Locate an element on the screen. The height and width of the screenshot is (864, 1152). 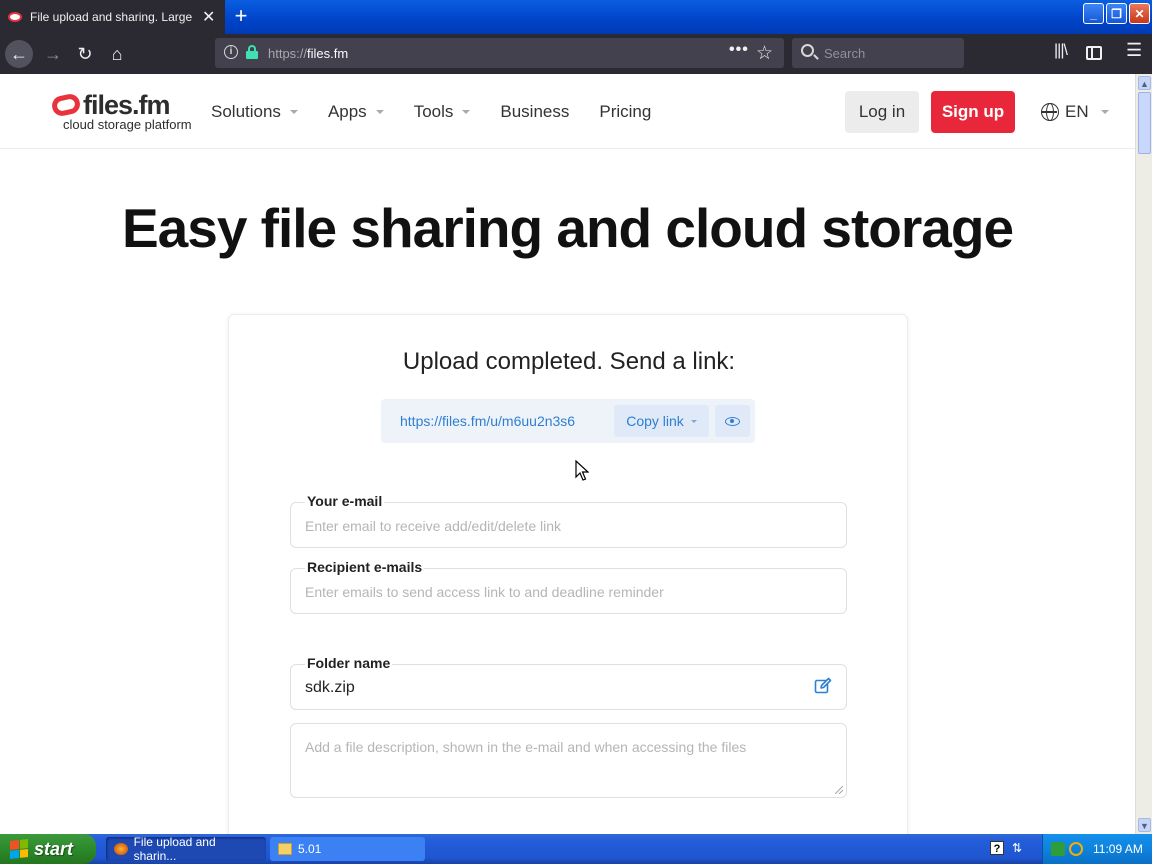
reload-button: ↻ is located at coordinates (85, 54).